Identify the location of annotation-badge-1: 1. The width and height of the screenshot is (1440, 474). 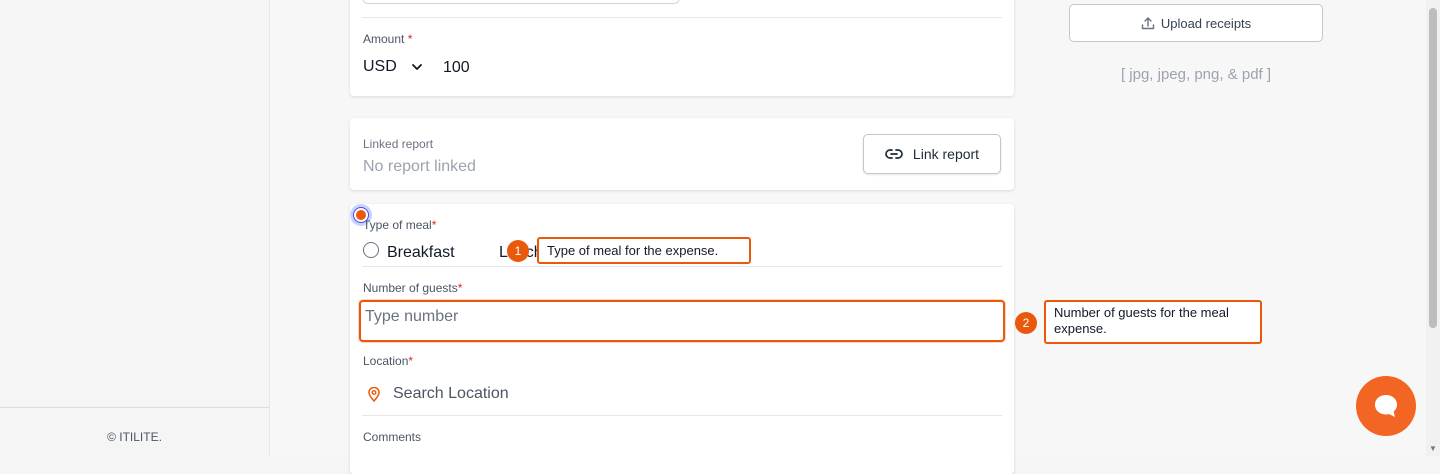
(518, 251).